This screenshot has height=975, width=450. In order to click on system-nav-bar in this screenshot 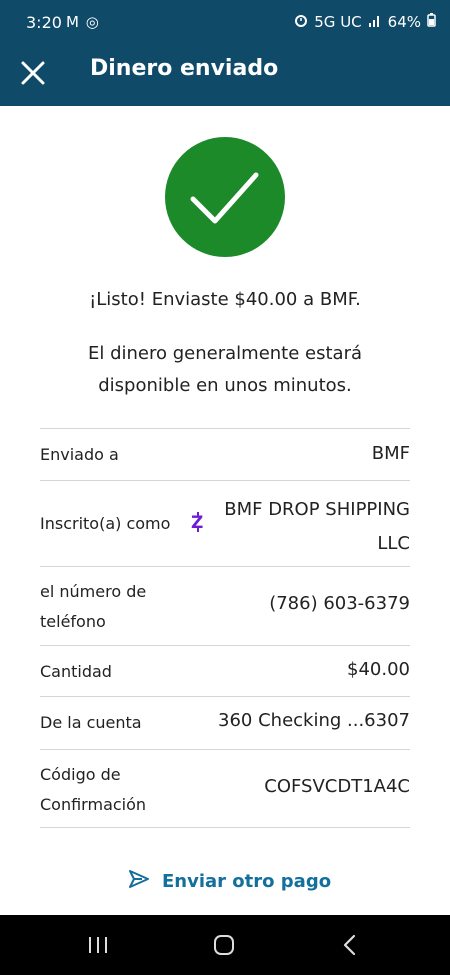, I will do `click(225, 945)`.